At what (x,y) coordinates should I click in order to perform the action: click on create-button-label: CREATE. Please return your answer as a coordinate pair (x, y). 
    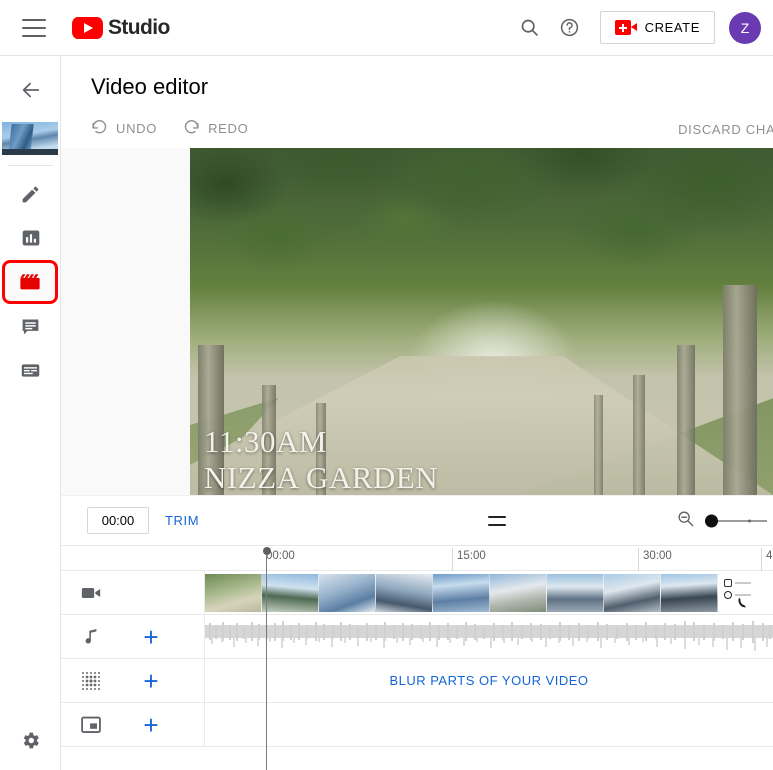
    Looking at the image, I should click on (672, 27).